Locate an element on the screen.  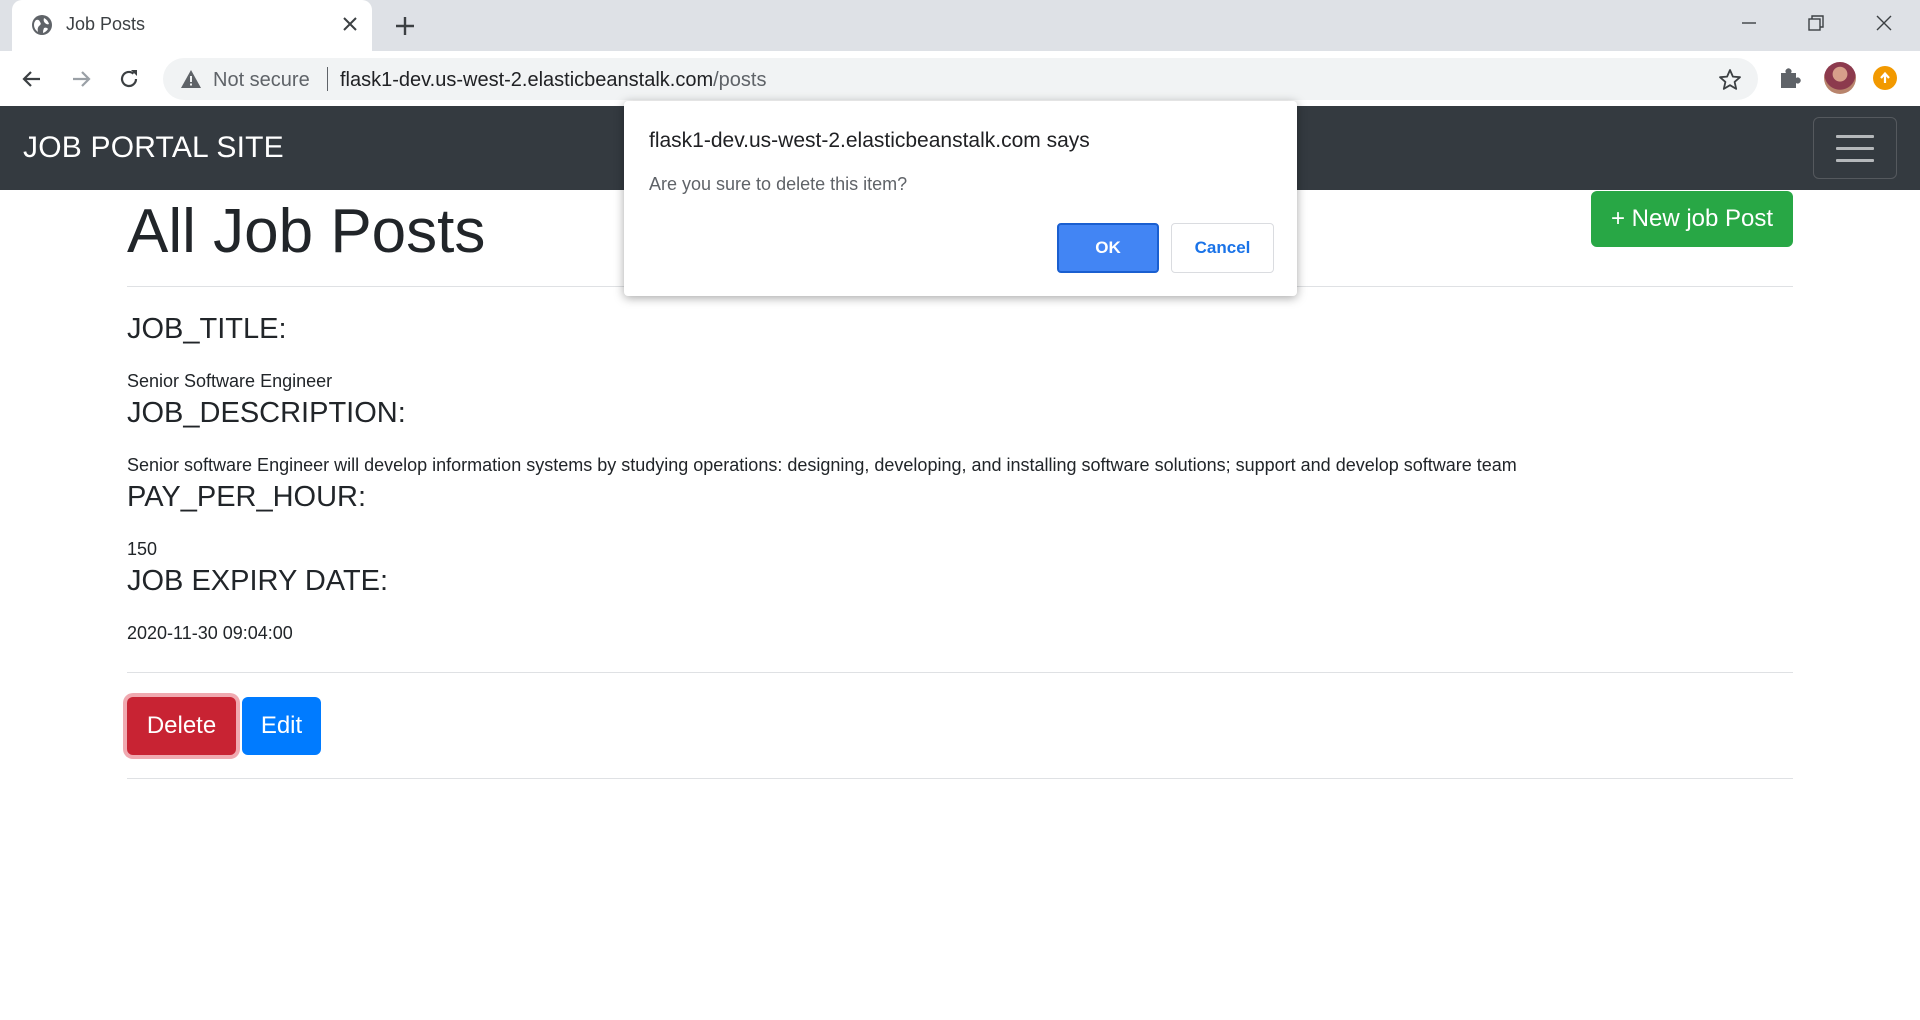
close-window-icon is located at coordinates (1884, 23).